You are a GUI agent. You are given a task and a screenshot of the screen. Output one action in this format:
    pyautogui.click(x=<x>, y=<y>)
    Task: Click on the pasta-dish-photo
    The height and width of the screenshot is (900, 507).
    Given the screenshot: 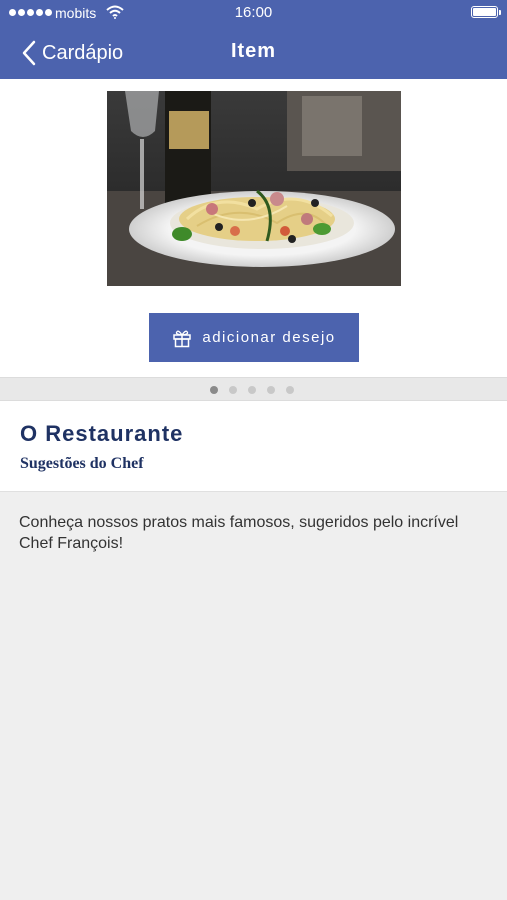 What is the action you would take?
    pyautogui.click(x=254, y=188)
    